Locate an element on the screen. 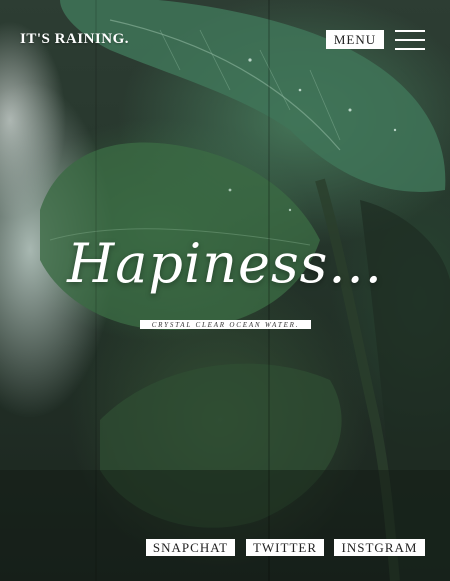  brand-title: IT'S RAINING. is located at coordinates (74, 39).